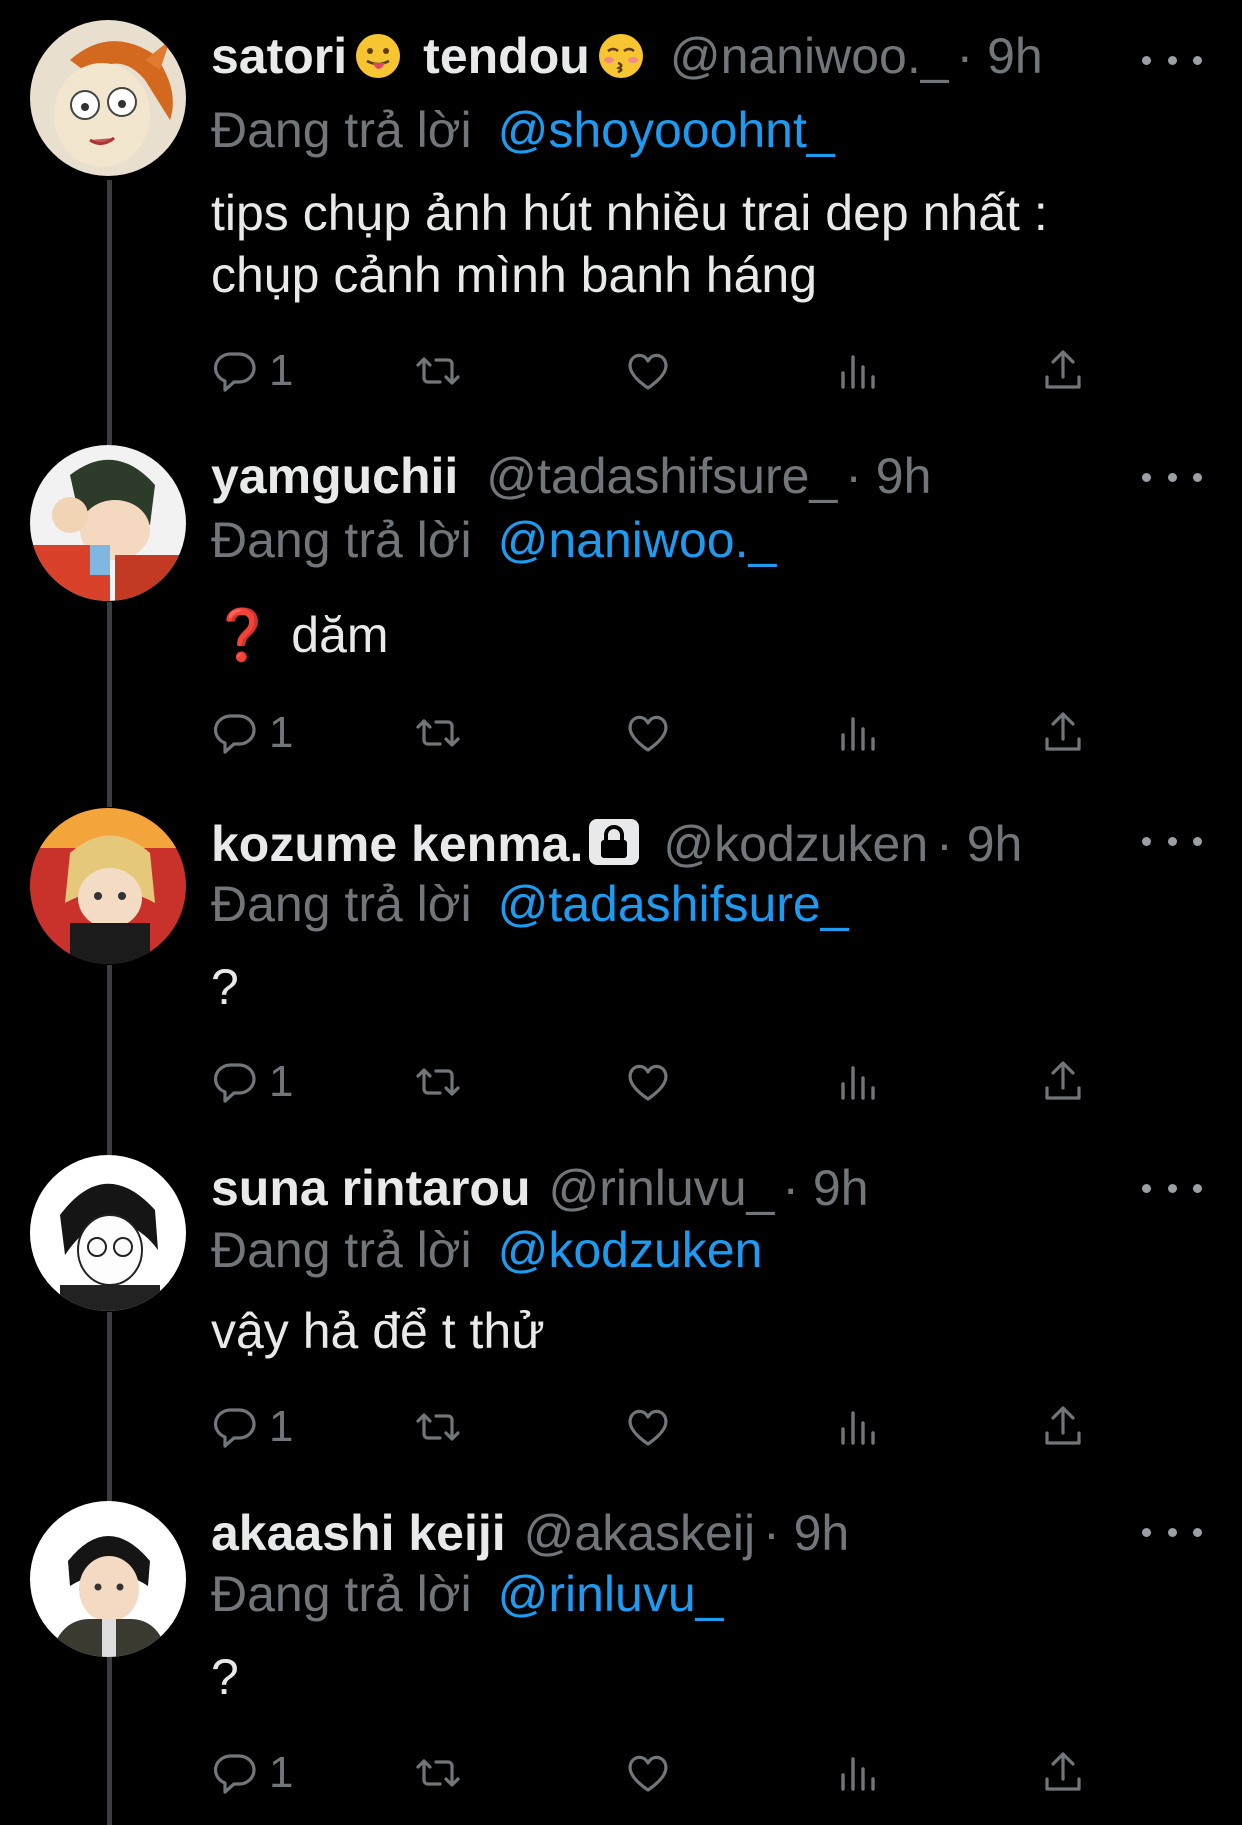 This screenshot has width=1242, height=1825. I want to click on reply-context: Đang trả lời @naniwoo._, so click(493, 540).